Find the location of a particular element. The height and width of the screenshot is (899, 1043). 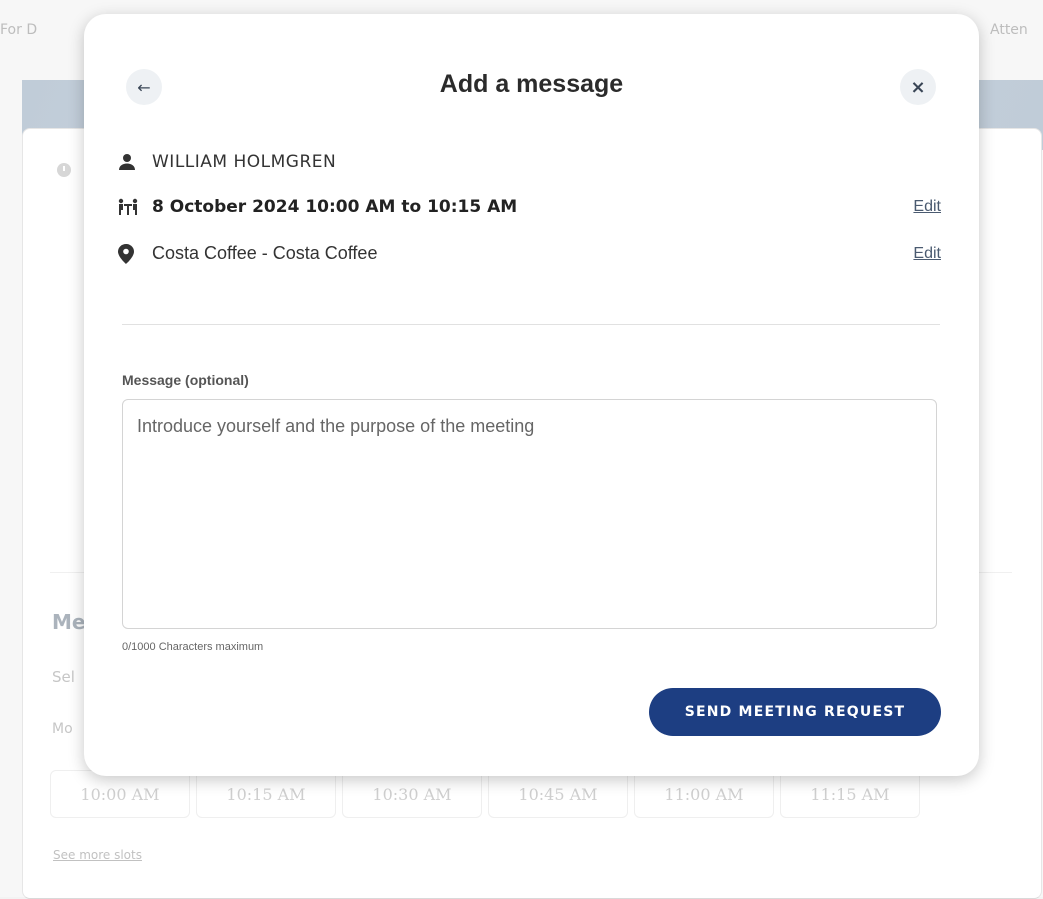

location-row: Costa Coffee - Costa Coffee Edit is located at coordinates (529, 253).